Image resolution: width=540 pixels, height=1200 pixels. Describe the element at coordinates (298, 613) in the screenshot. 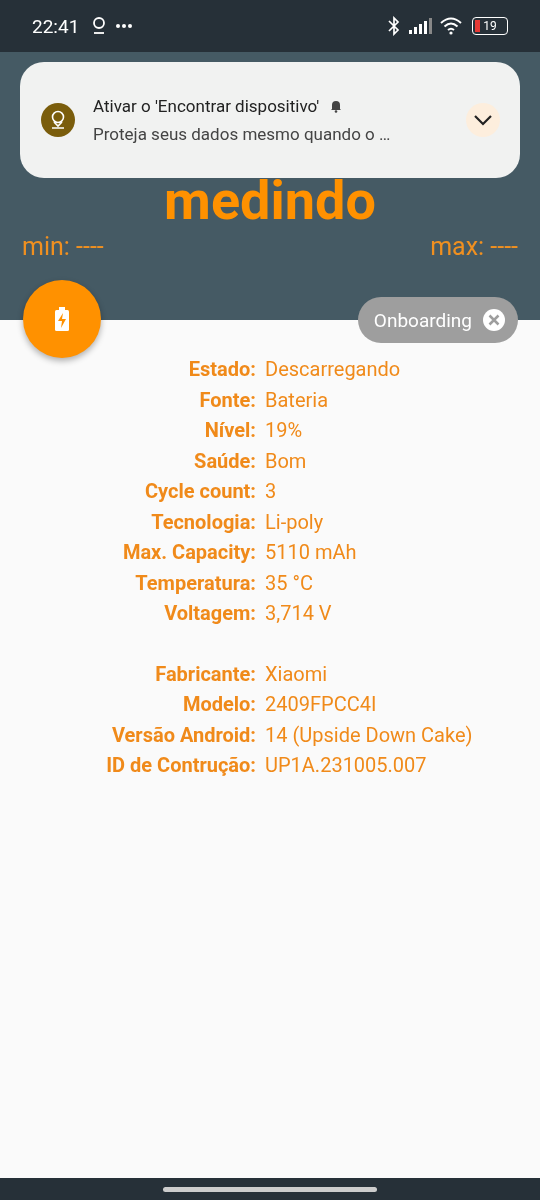

I see `info-value: 3,714 V` at that location.